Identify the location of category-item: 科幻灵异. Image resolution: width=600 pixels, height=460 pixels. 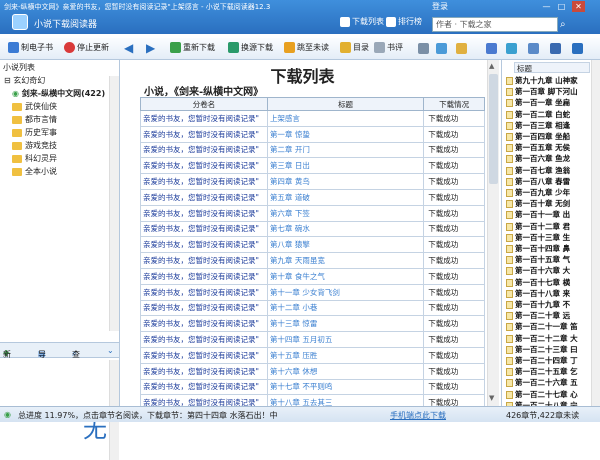
(34, 158).